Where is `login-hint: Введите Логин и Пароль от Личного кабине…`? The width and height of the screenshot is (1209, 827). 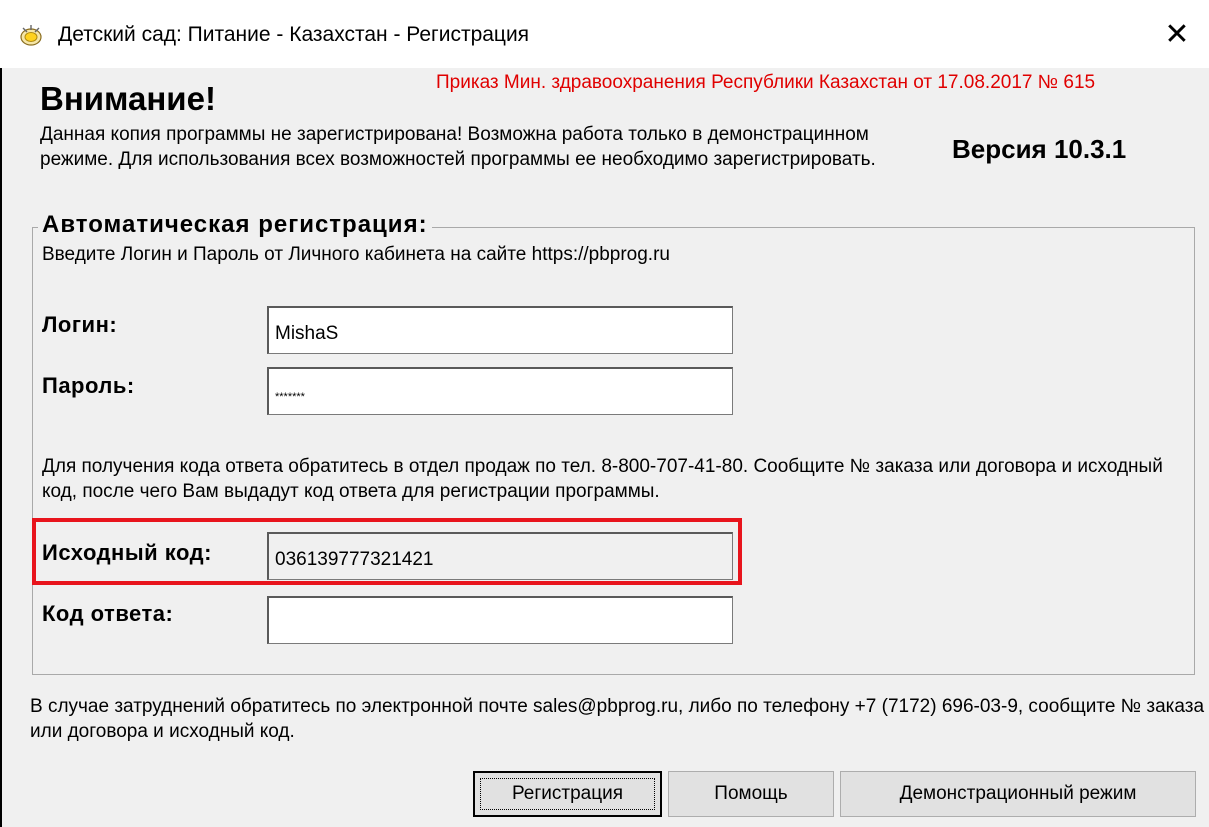 login-hint: Введите Логин и Пароль от Личного кабине… is located at coordinates (356, 254).